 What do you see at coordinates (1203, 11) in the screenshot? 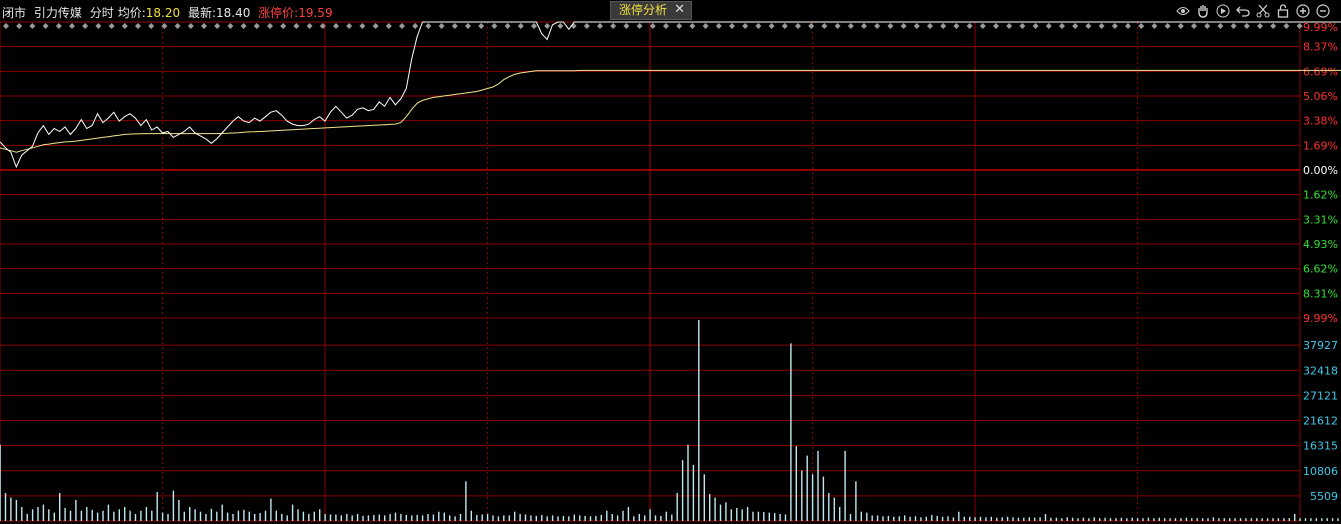
I see `hand-icon` at bounding box center [1203, 11].